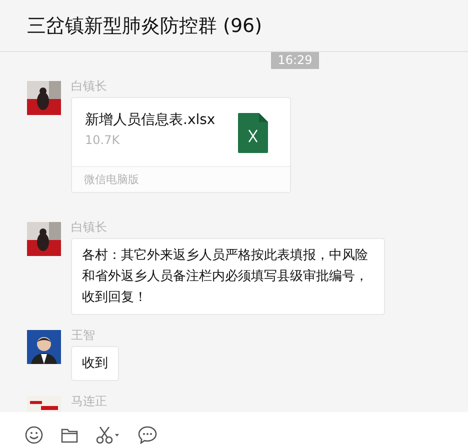  What do you see at coordinates (83, 335) in the screenshot?
I see `sender-name: 王智` at bounding box center [83, 335].